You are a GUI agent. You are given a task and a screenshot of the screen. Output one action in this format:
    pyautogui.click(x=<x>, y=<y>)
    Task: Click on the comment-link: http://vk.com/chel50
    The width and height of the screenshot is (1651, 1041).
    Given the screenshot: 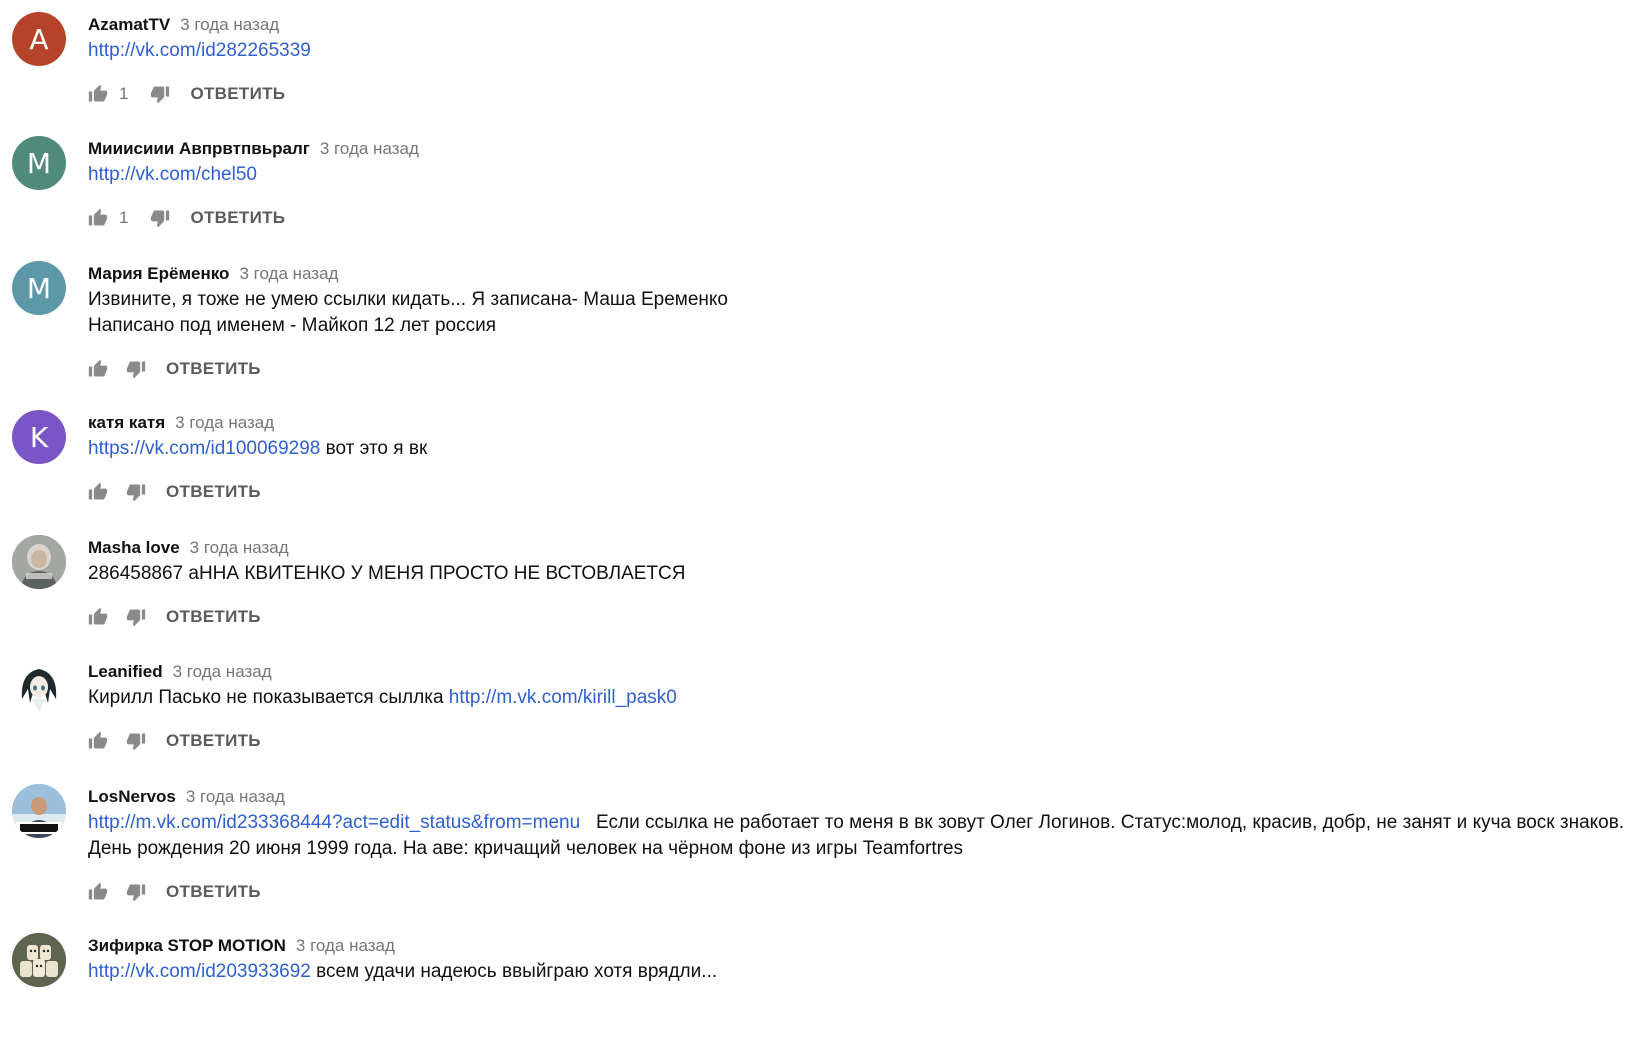 What is the action you would take?
    pyautogui.click(x=172, y=174)
    